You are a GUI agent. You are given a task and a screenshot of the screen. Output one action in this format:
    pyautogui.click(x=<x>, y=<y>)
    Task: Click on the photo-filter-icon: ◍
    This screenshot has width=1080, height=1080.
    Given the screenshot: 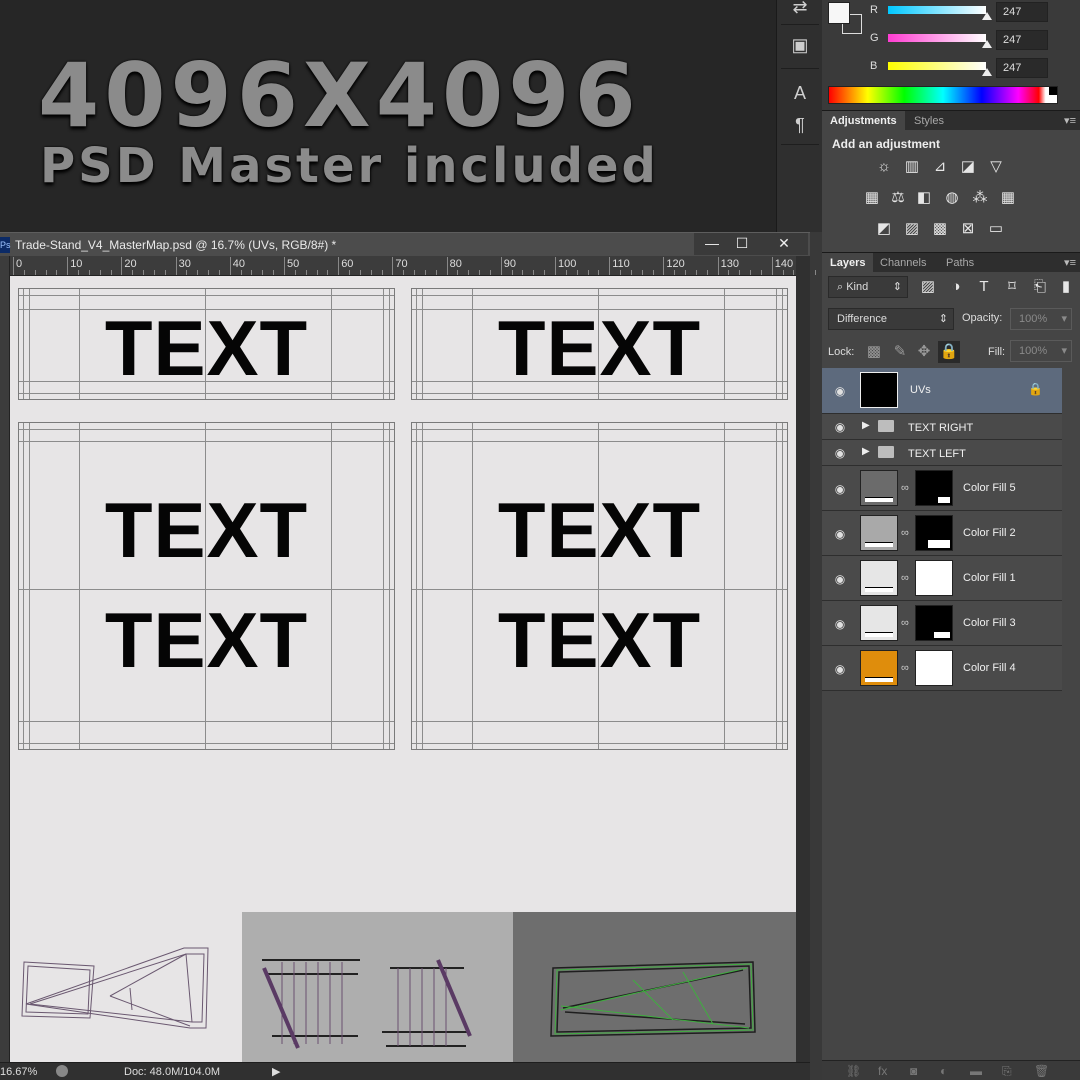 What is the action you would take?
    pyautogui.click(x=952, y=198)
    